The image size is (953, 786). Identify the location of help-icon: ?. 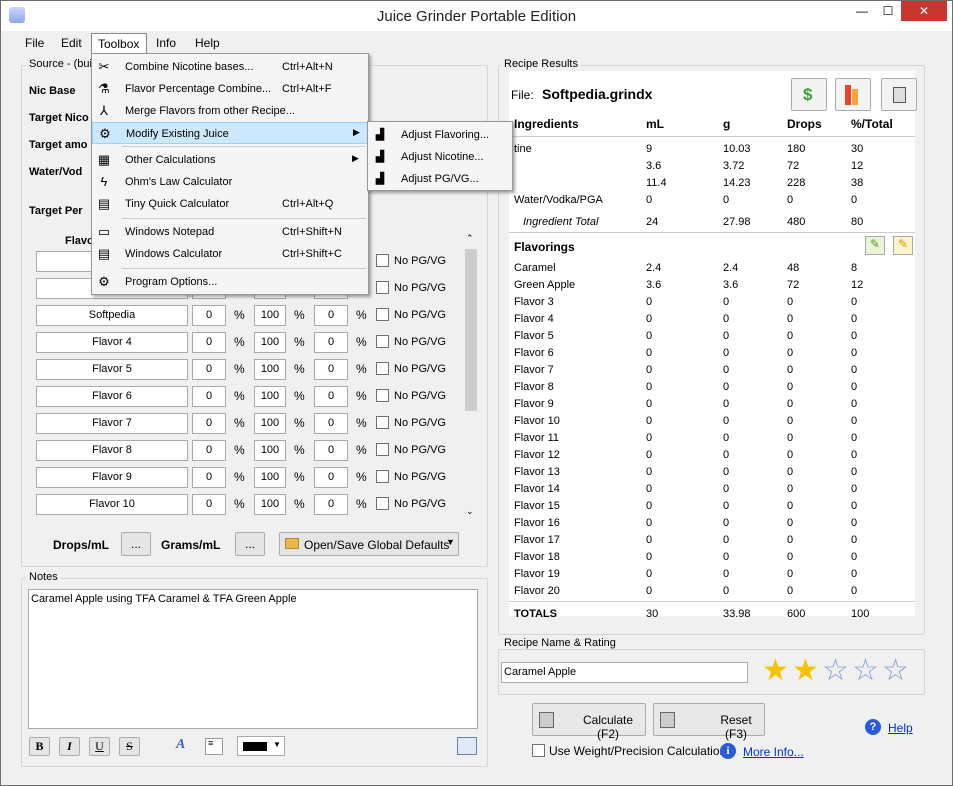
(873, 727).